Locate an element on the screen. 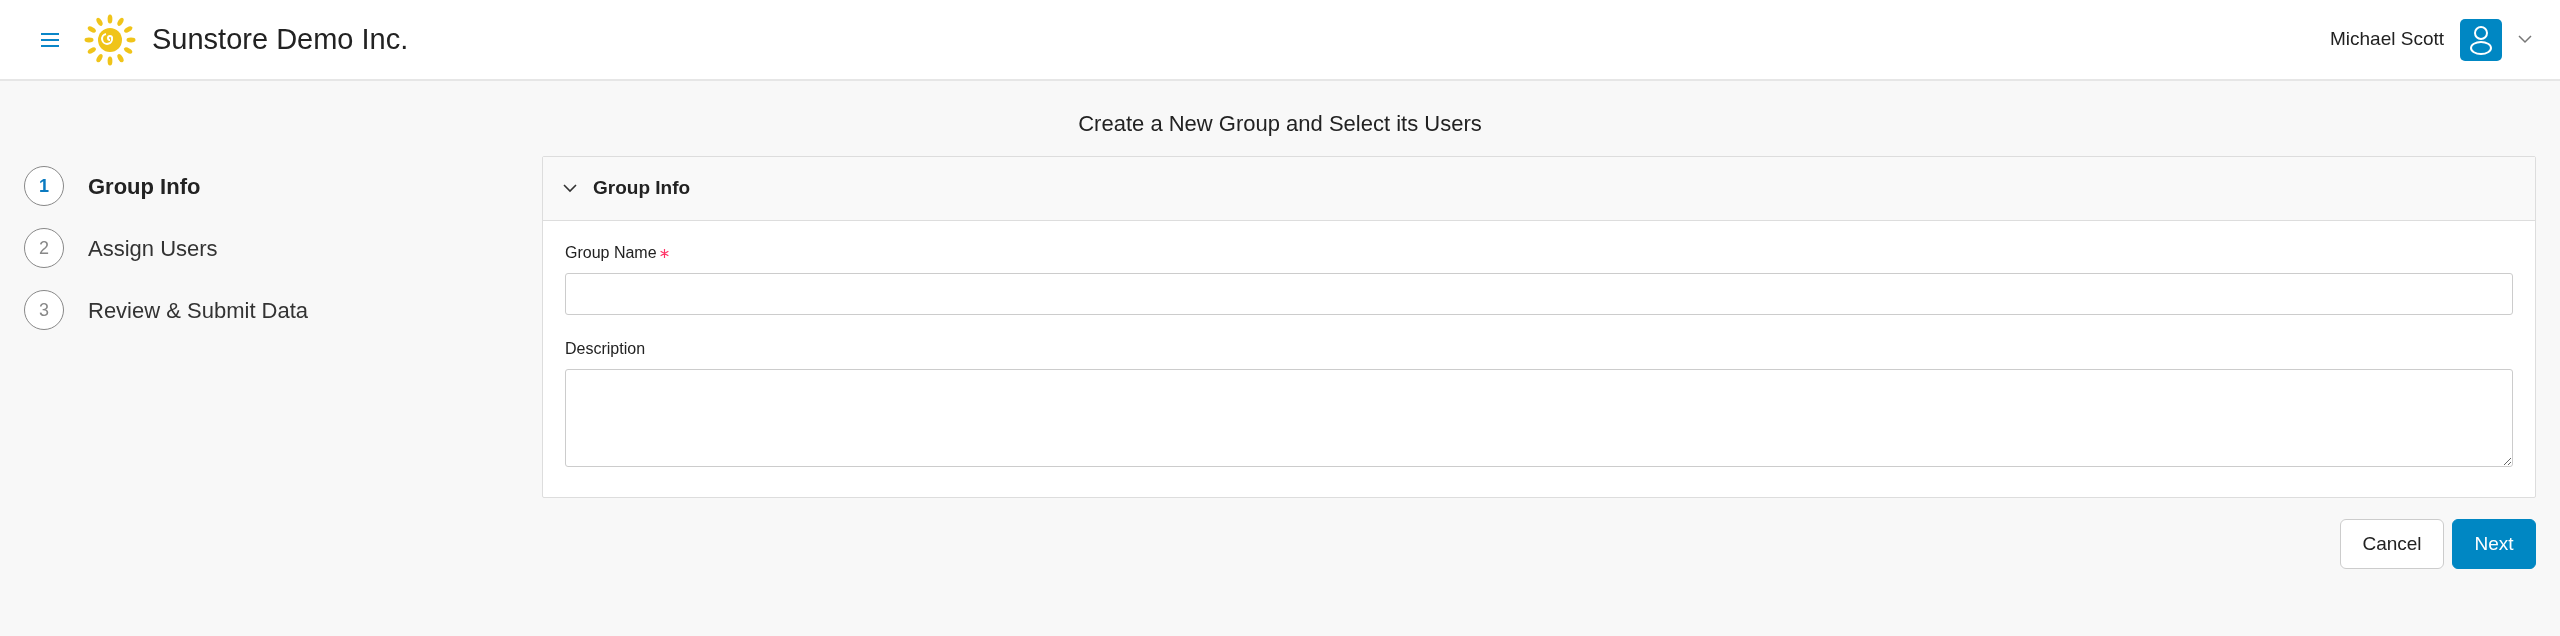  cancel-button: Cancel is located at coordinates (2392, 544).